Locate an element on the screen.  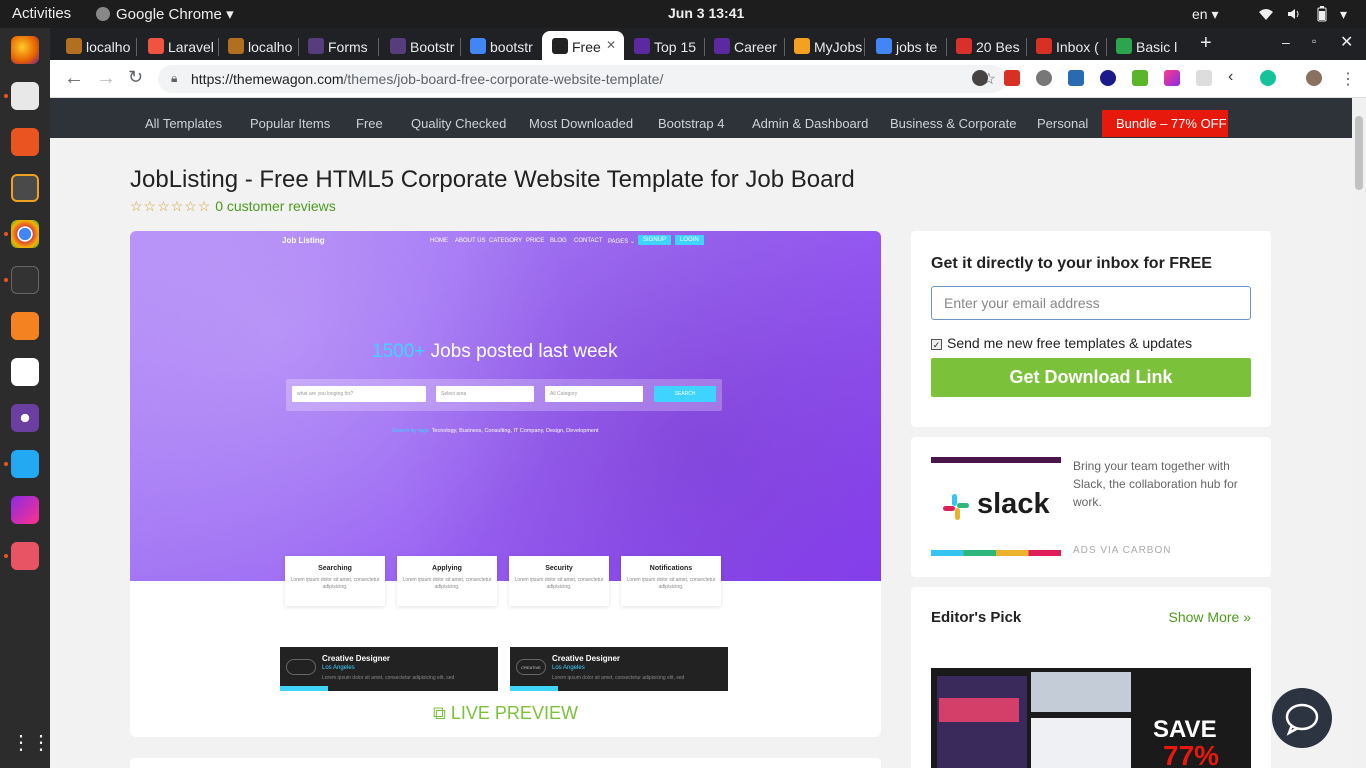
show-apps-icon: ⋮⋮ is located at coordinates (31, 744).